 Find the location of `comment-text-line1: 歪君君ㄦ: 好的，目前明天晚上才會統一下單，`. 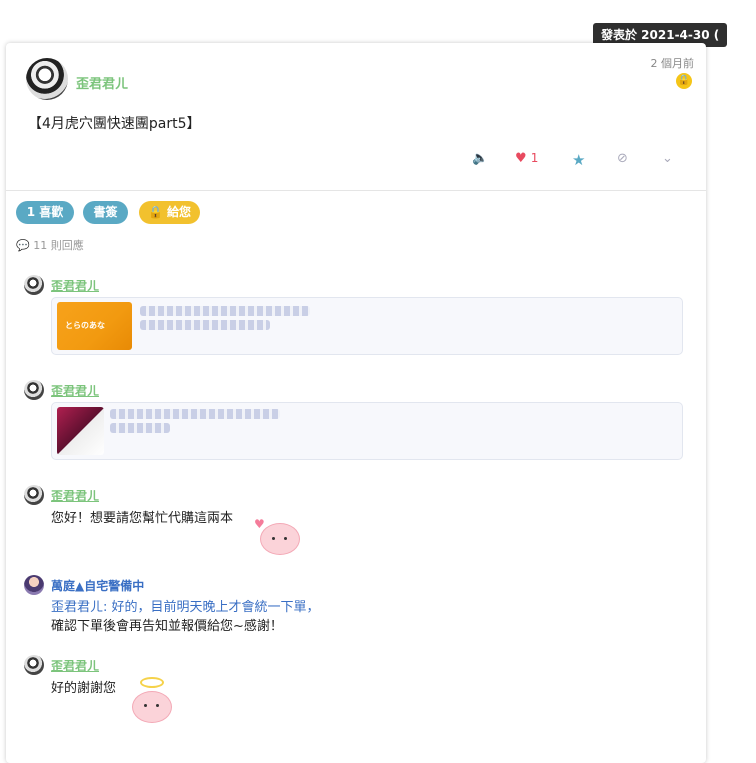

comment-text-line1: 歪君君ㄦ: 好的，目前明天晚上才會統一下單， is located at coordinates (185, 607).